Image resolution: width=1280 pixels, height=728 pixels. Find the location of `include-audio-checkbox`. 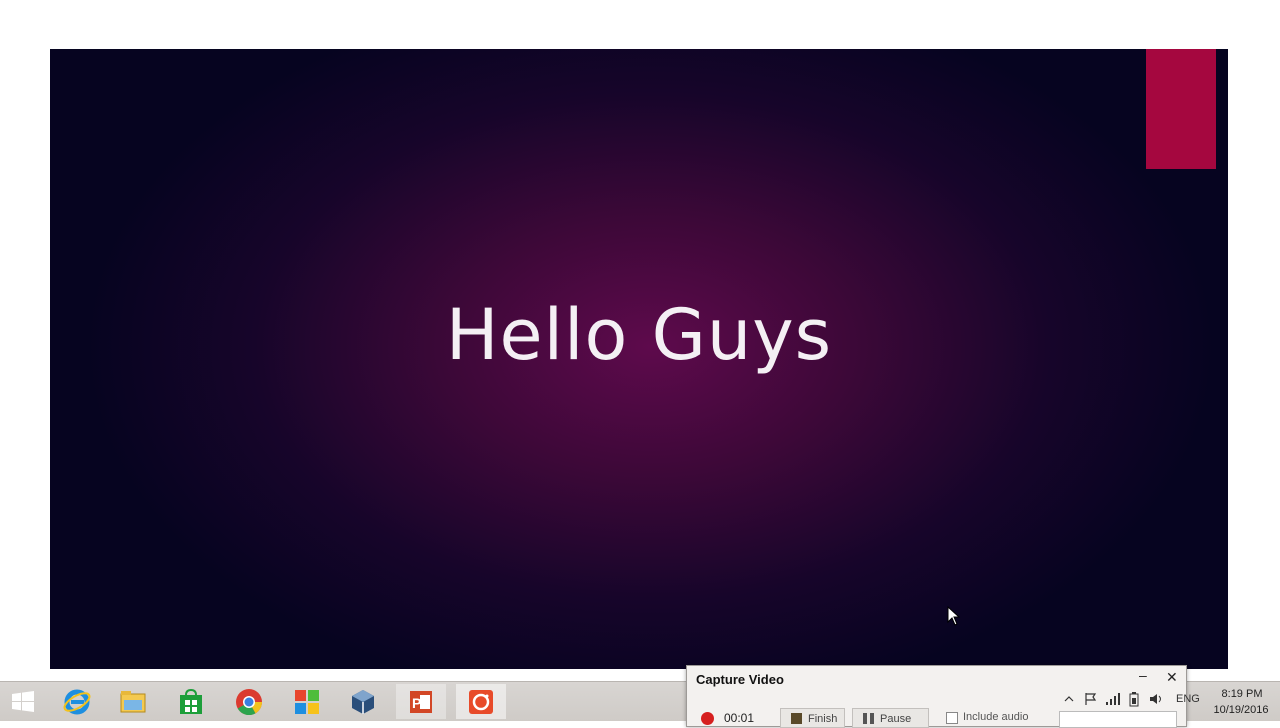

include-audio-checkbox is located at coordinates (952, 718).